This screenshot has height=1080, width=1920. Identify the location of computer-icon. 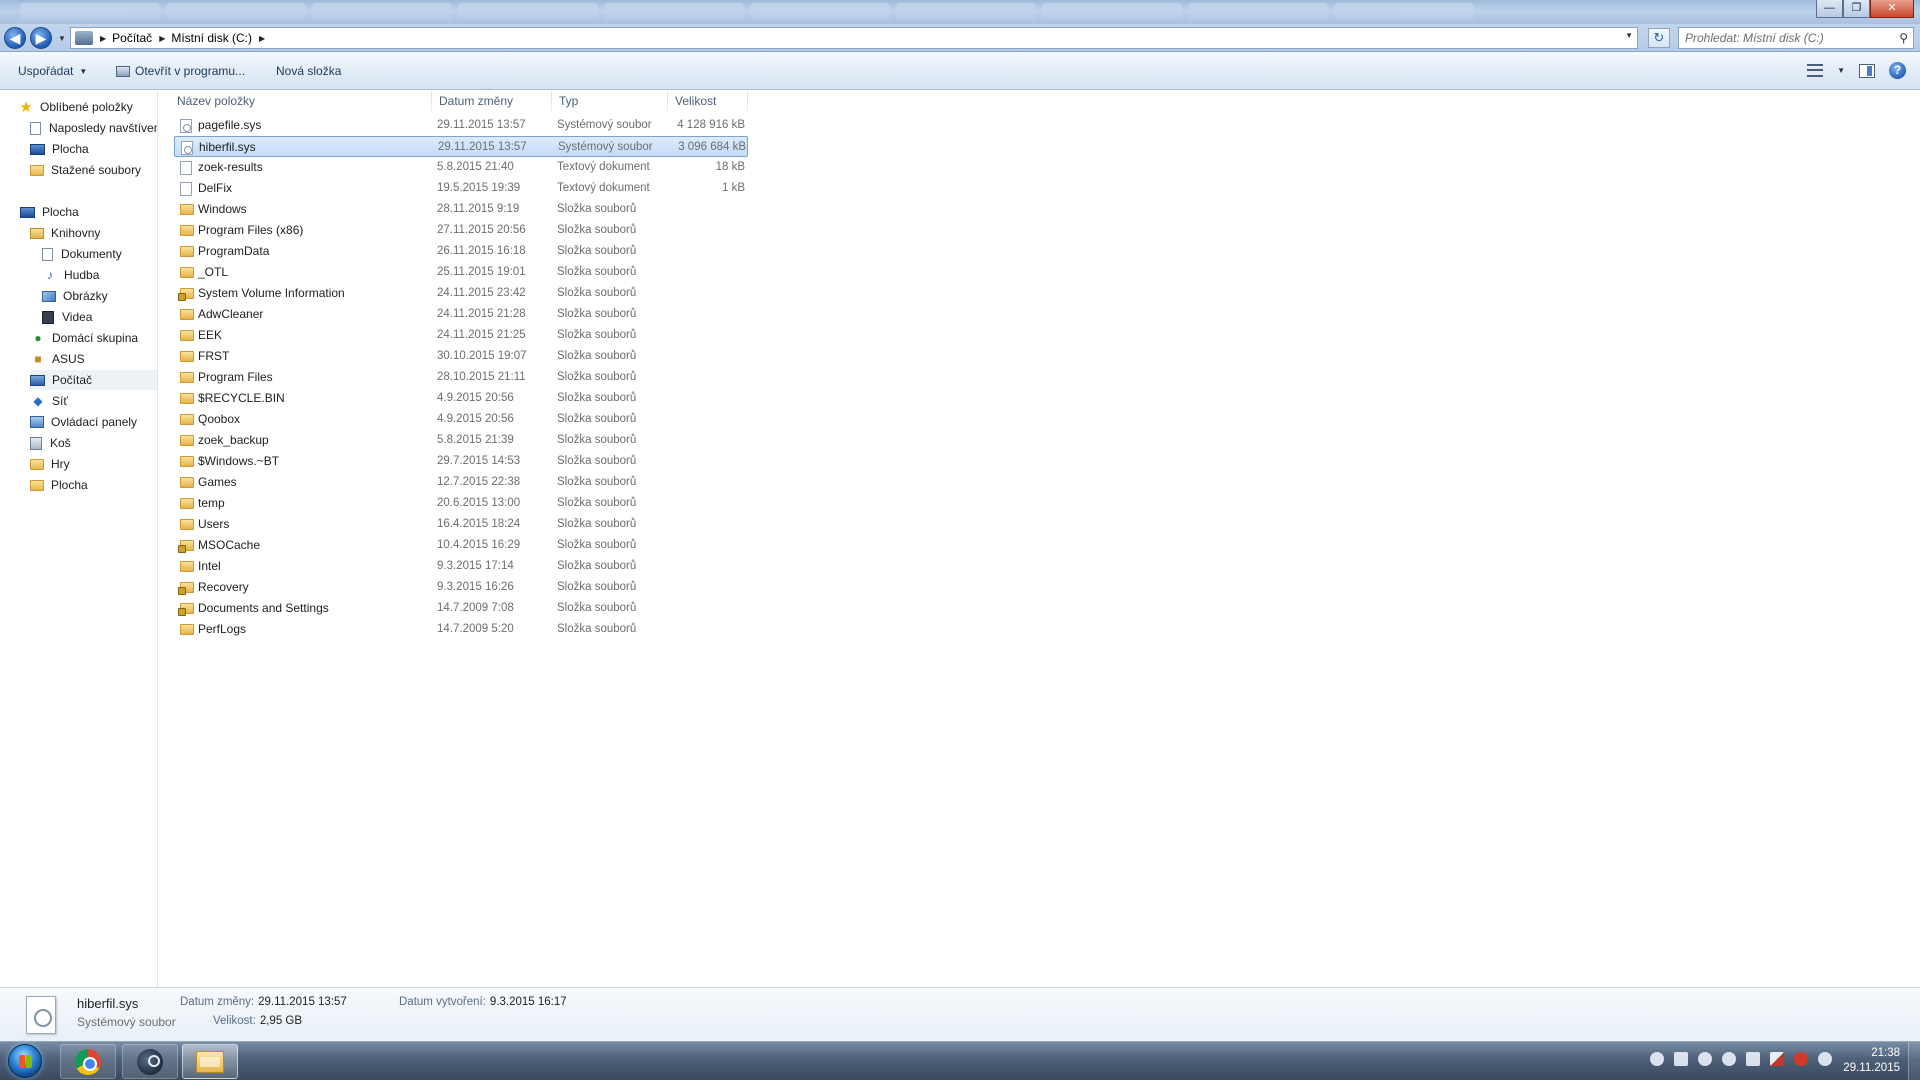
(37, 380).